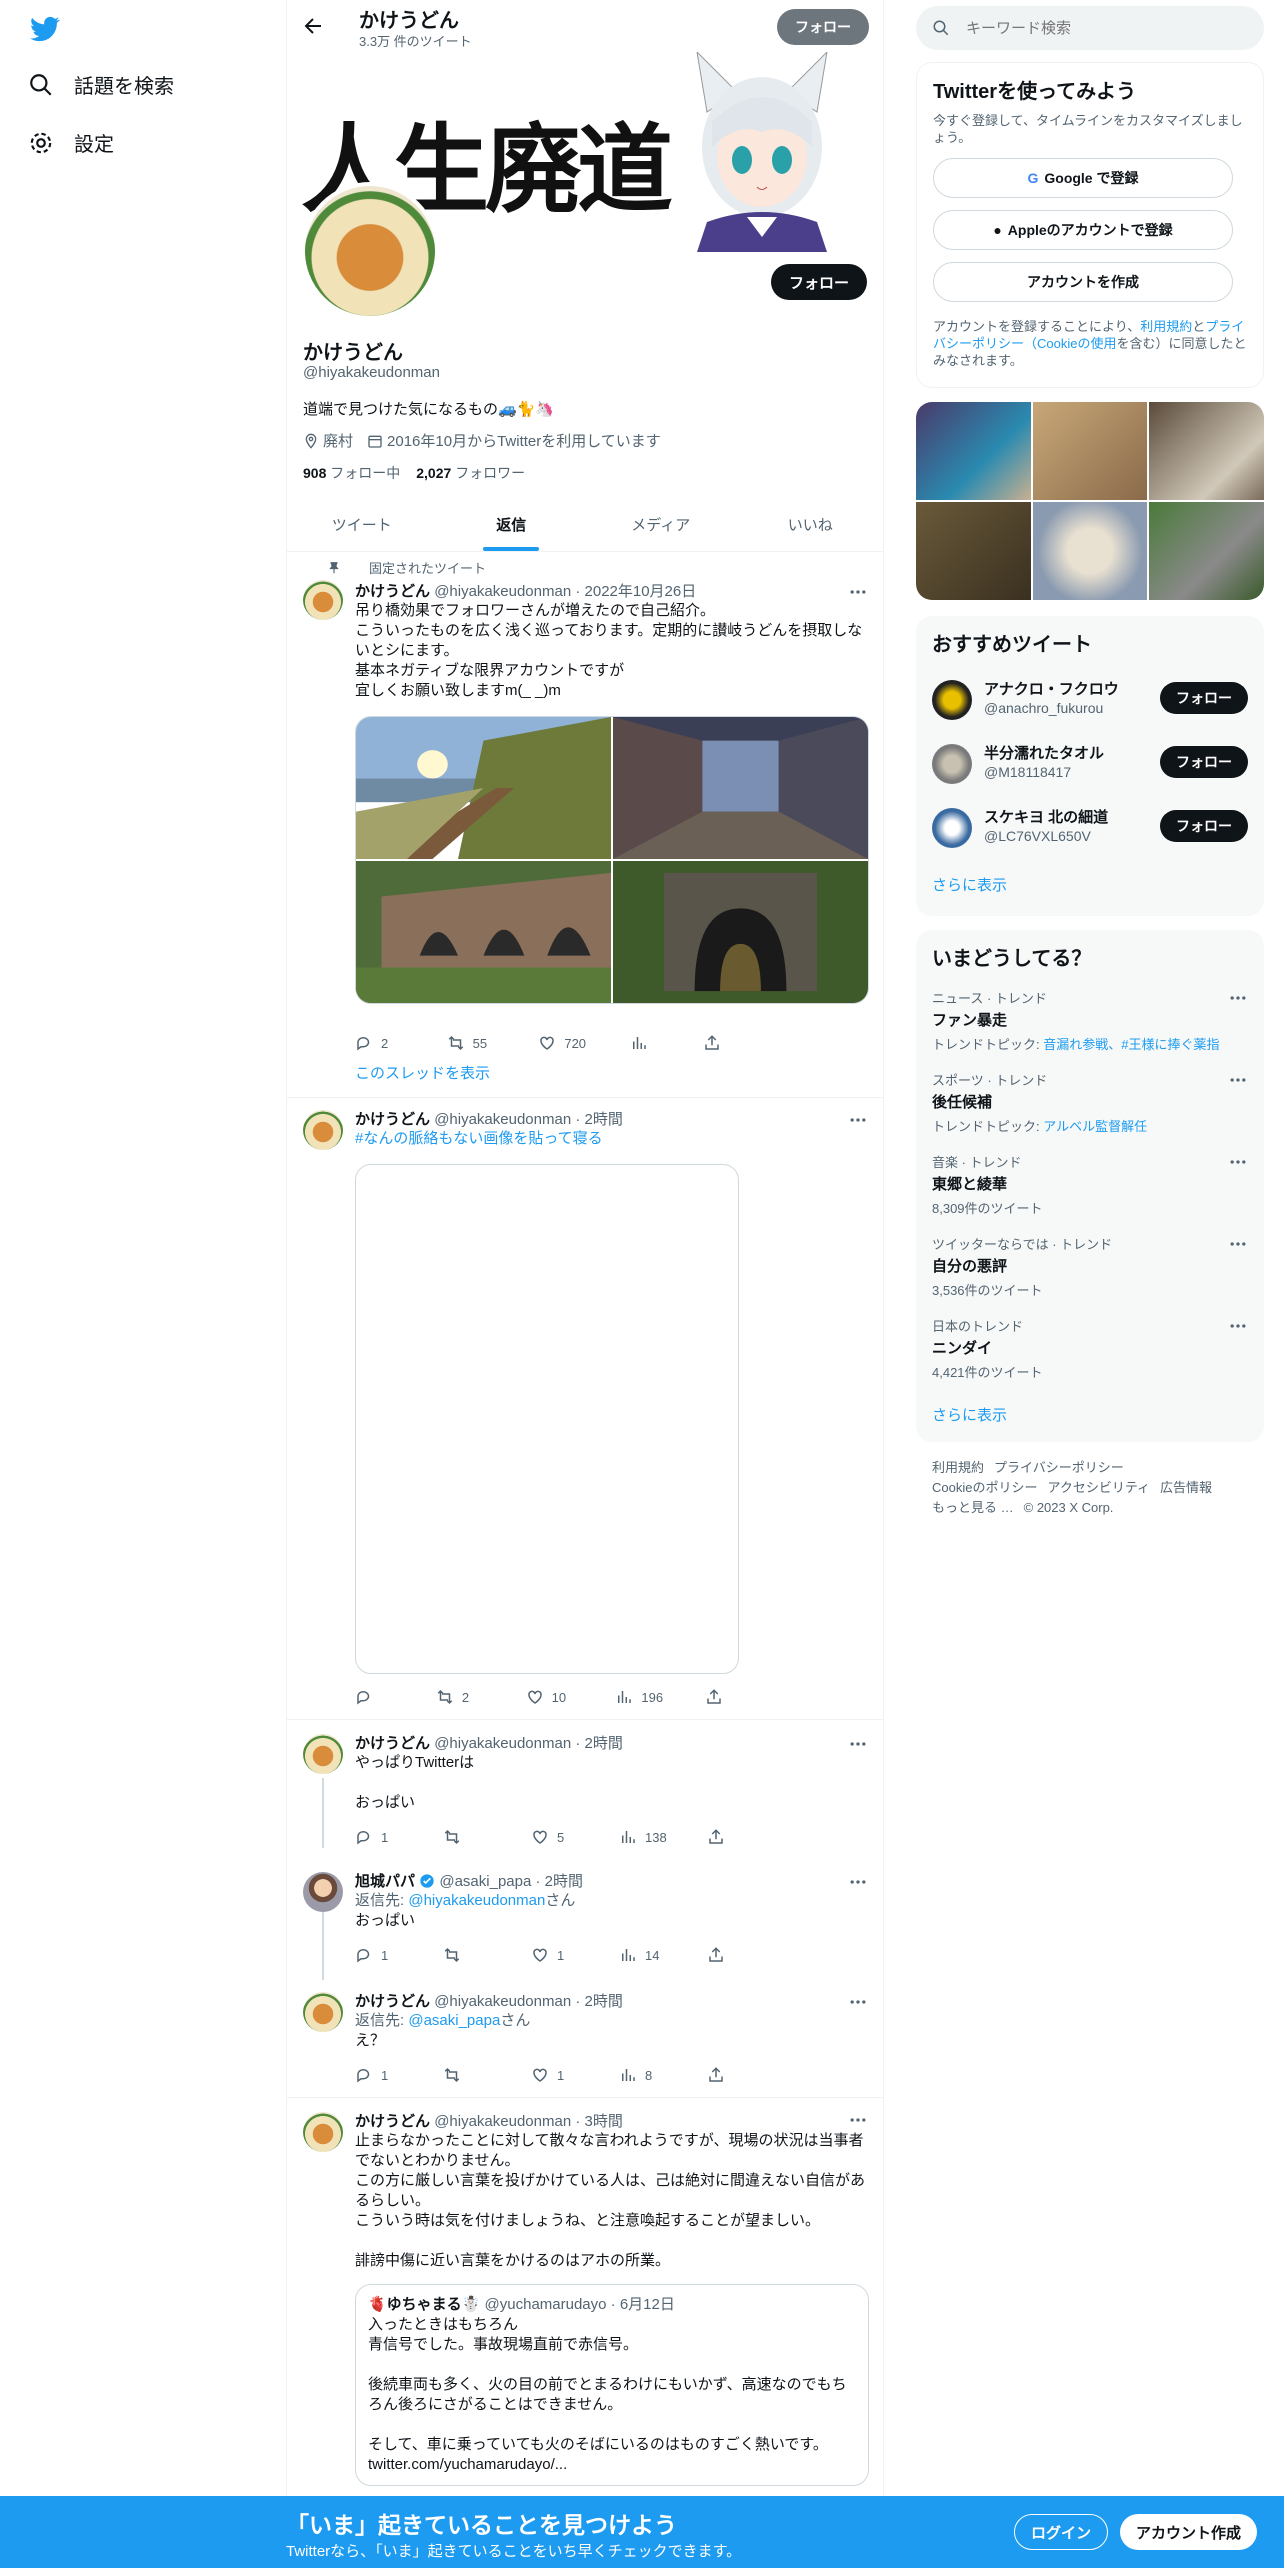 The width and height of the screenshot is (1284, 2568). I want to click on trend-item: 日本のトレンド ニンダイ 4,421件のツイート, so click(1090, 1348).